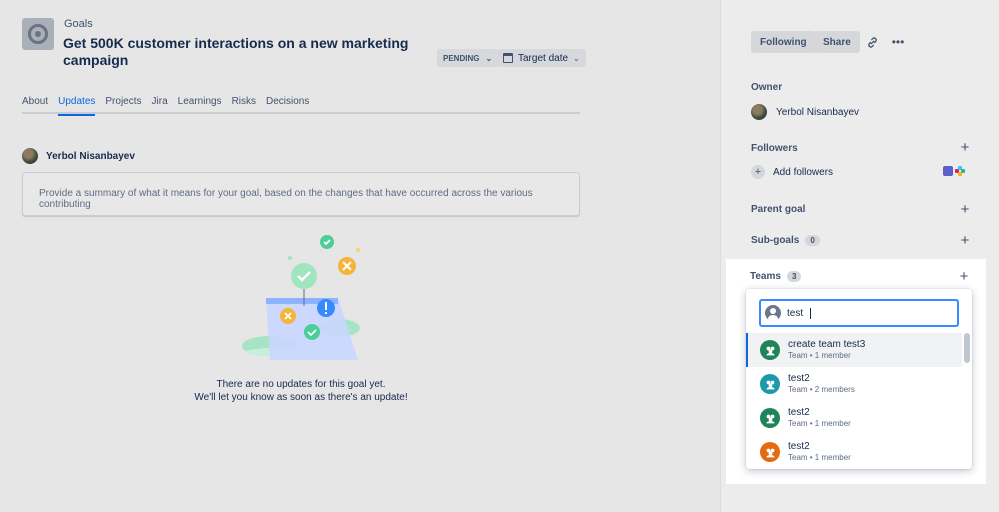 This screenshot has height=512, width=999. What do you see at coordinates (123, 105) in the screenshot?
I see `tab-projects: Projects` at bounding box center [123, 105].